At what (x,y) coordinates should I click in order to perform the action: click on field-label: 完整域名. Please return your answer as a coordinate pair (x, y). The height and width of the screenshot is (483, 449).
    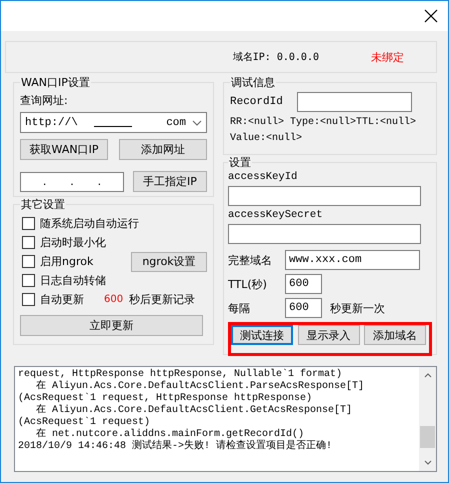
    Looking at the image, I should click on (250, 260).